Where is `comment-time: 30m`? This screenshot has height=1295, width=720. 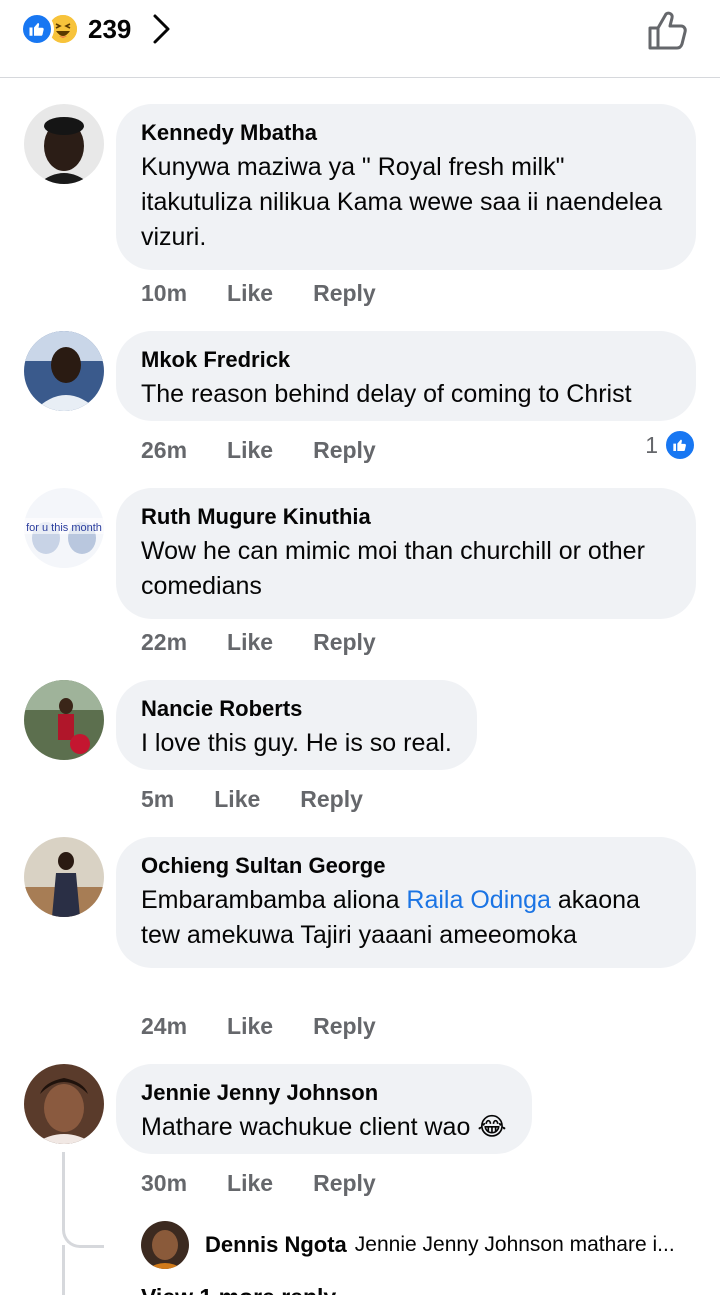 comment-time: 30m is located at coordinates (164, 1183).